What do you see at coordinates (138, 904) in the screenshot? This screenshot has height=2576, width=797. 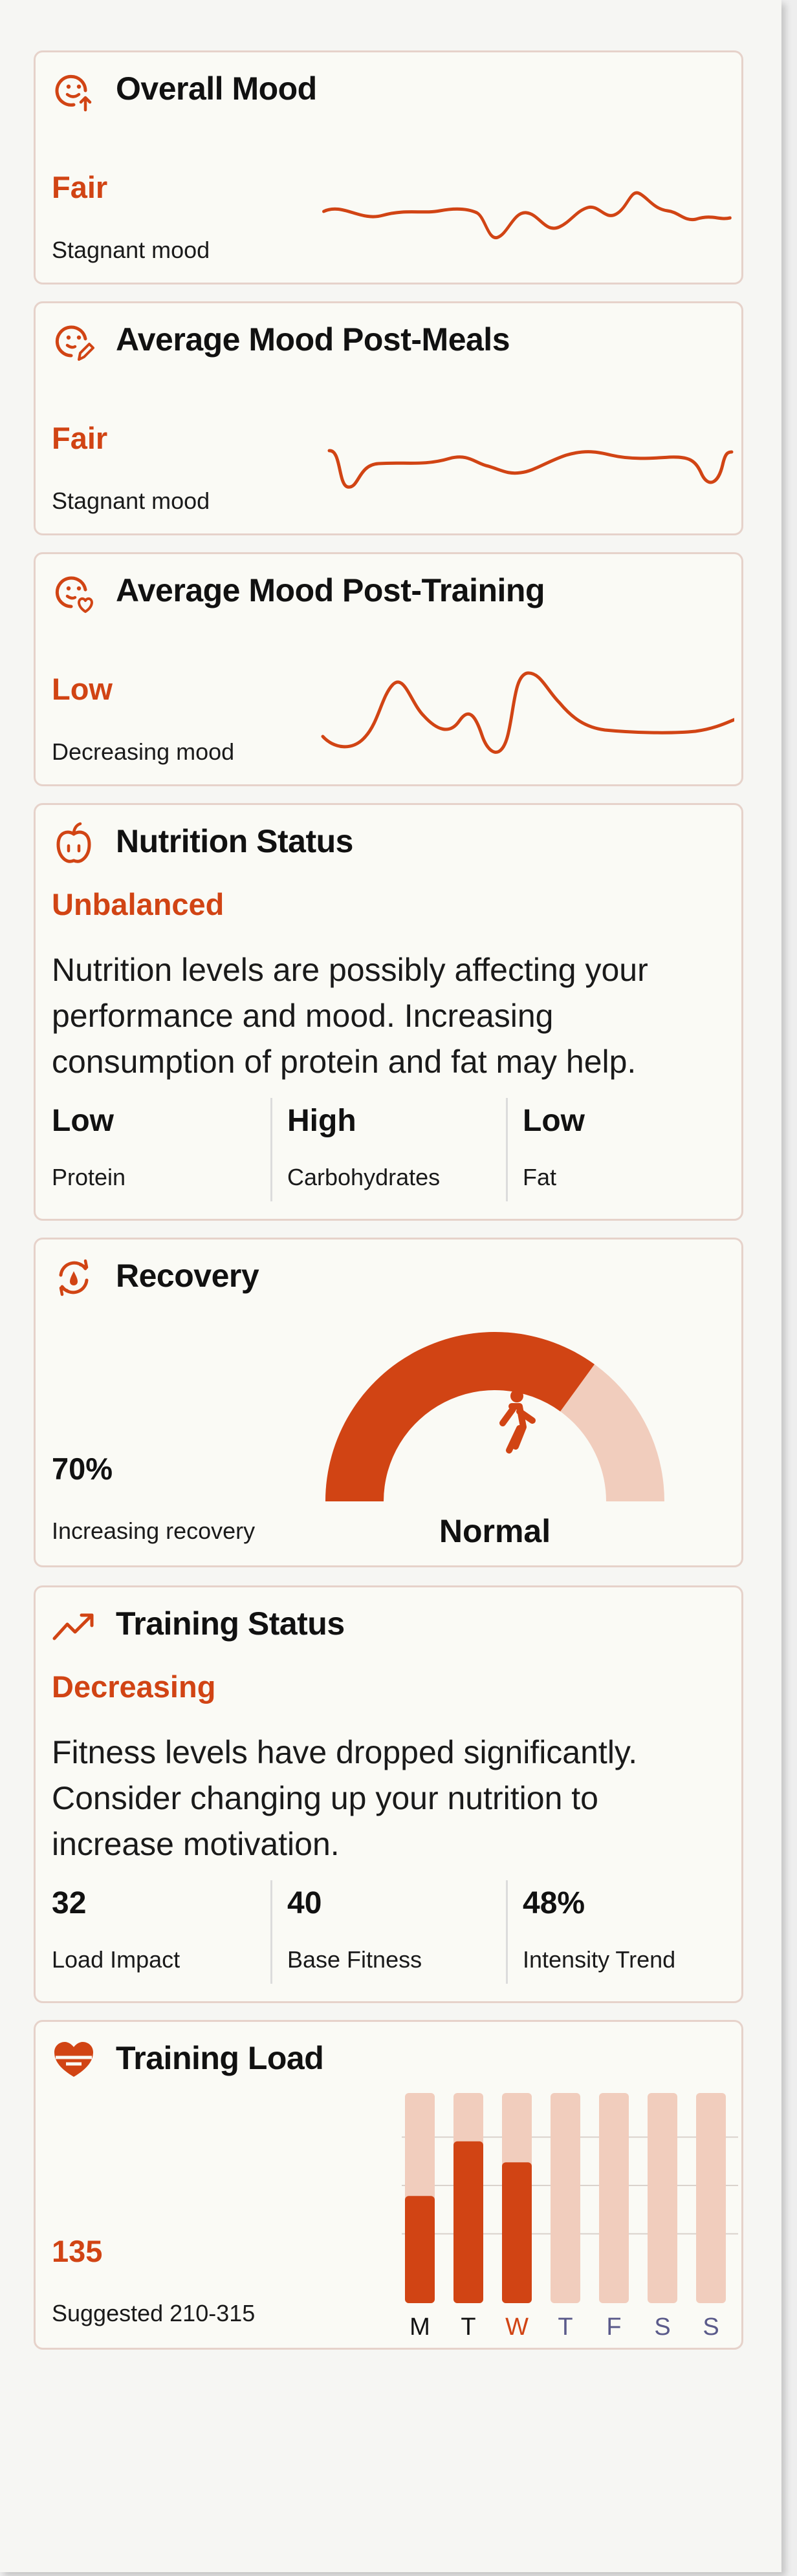 I see `nutrition-status: Unbalanced` at bounding box center [138, 904].